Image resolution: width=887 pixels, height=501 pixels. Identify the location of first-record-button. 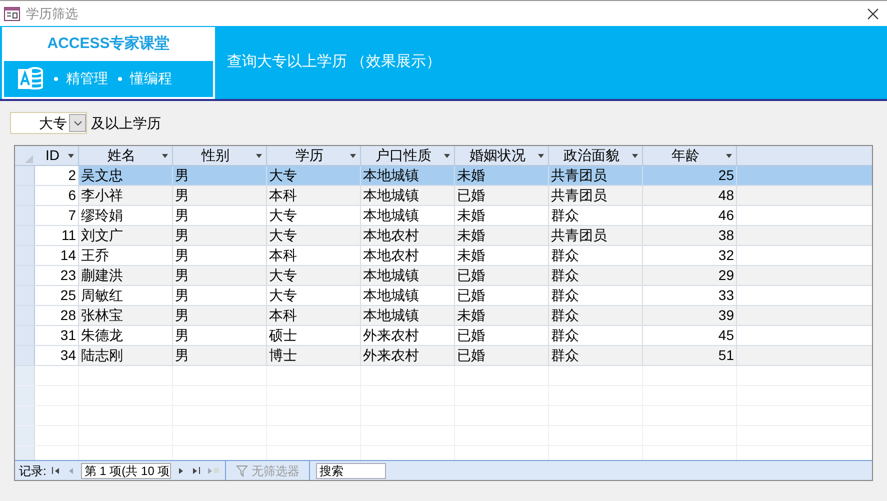
(57, 470).